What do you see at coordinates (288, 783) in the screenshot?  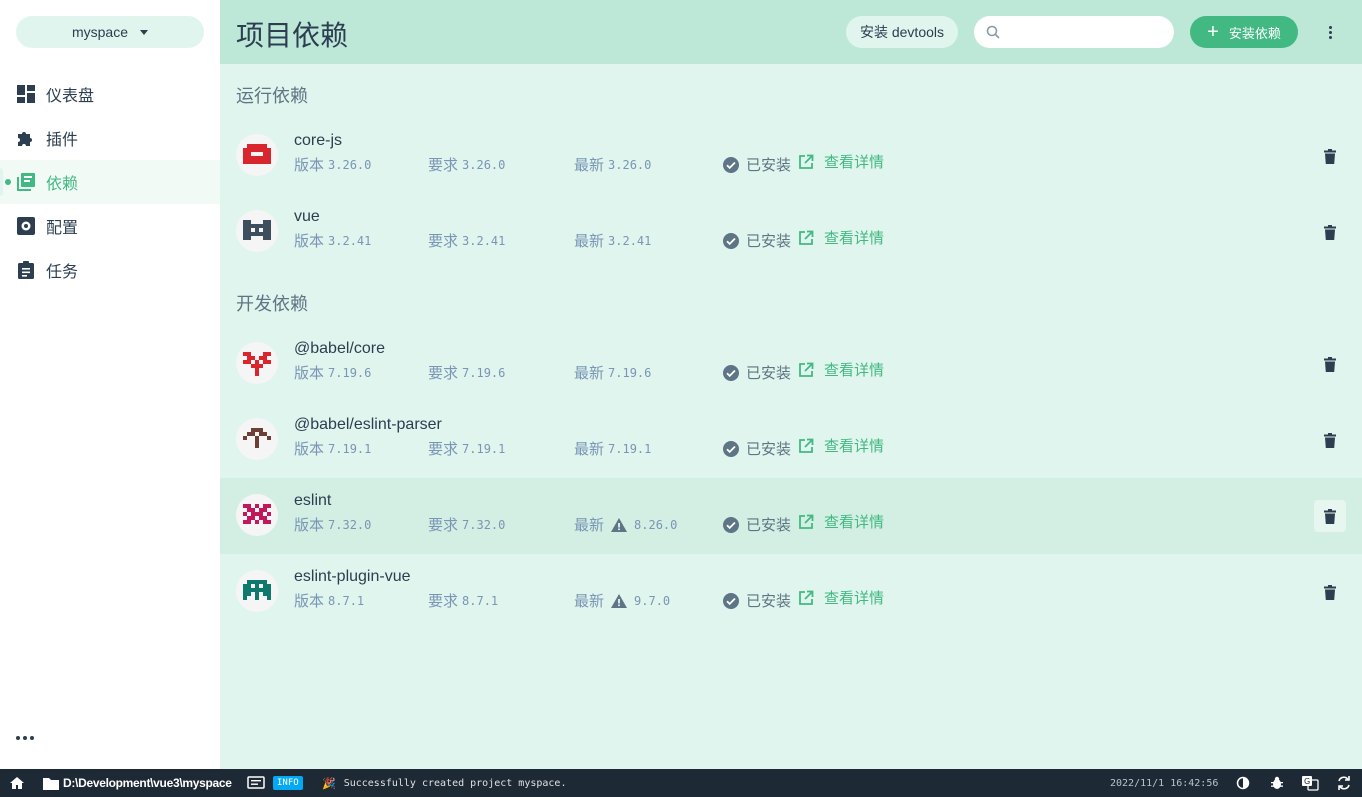 I see `info-badge: INFO` at bounding box center [288, 783].